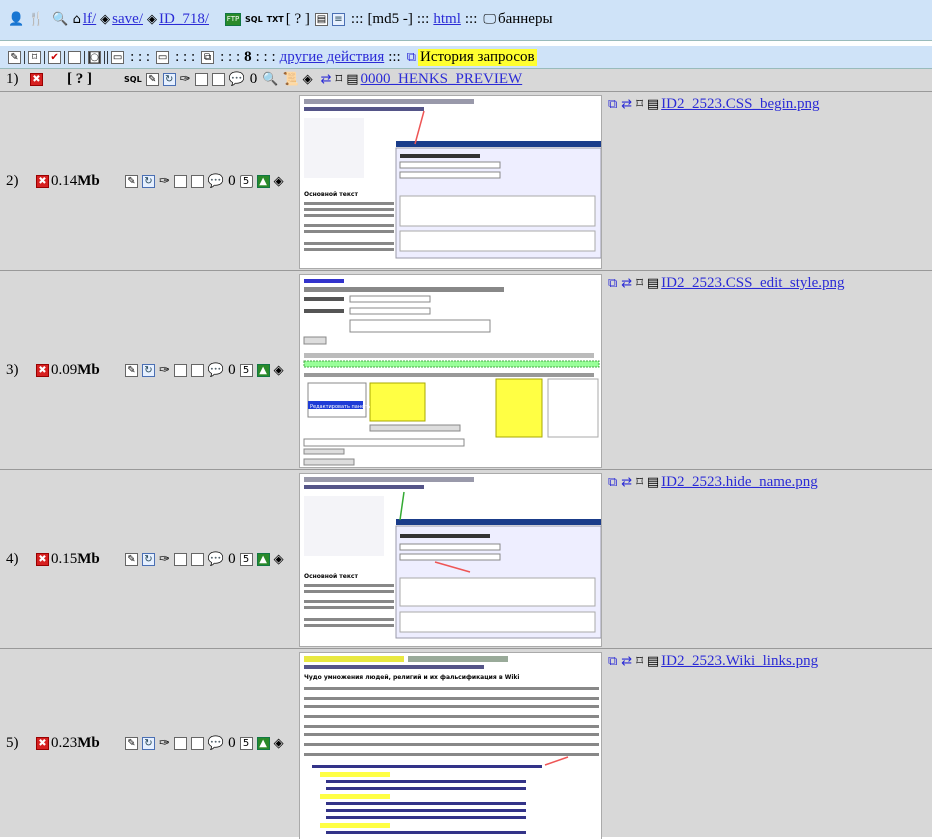  What do you see at coordinates (270, 79) in the screenshot?
I see `magnifier-icon: 🔍` at bounding box center [270, 79].